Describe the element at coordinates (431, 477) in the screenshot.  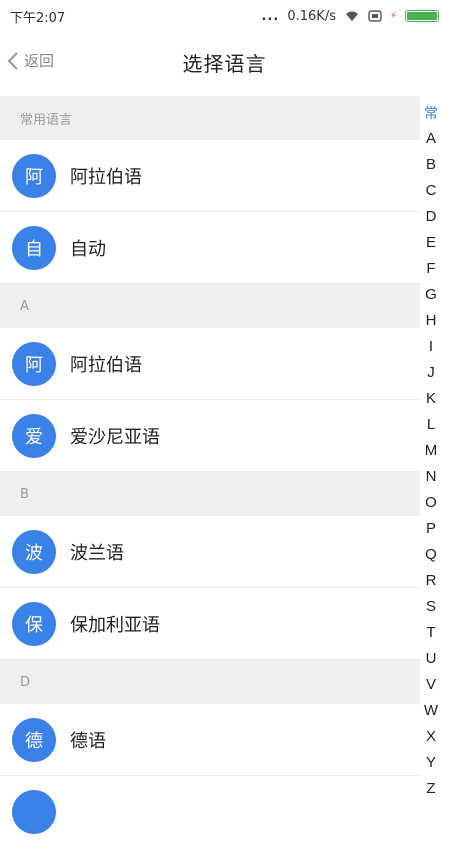
I see `index-letter: N` at that location.